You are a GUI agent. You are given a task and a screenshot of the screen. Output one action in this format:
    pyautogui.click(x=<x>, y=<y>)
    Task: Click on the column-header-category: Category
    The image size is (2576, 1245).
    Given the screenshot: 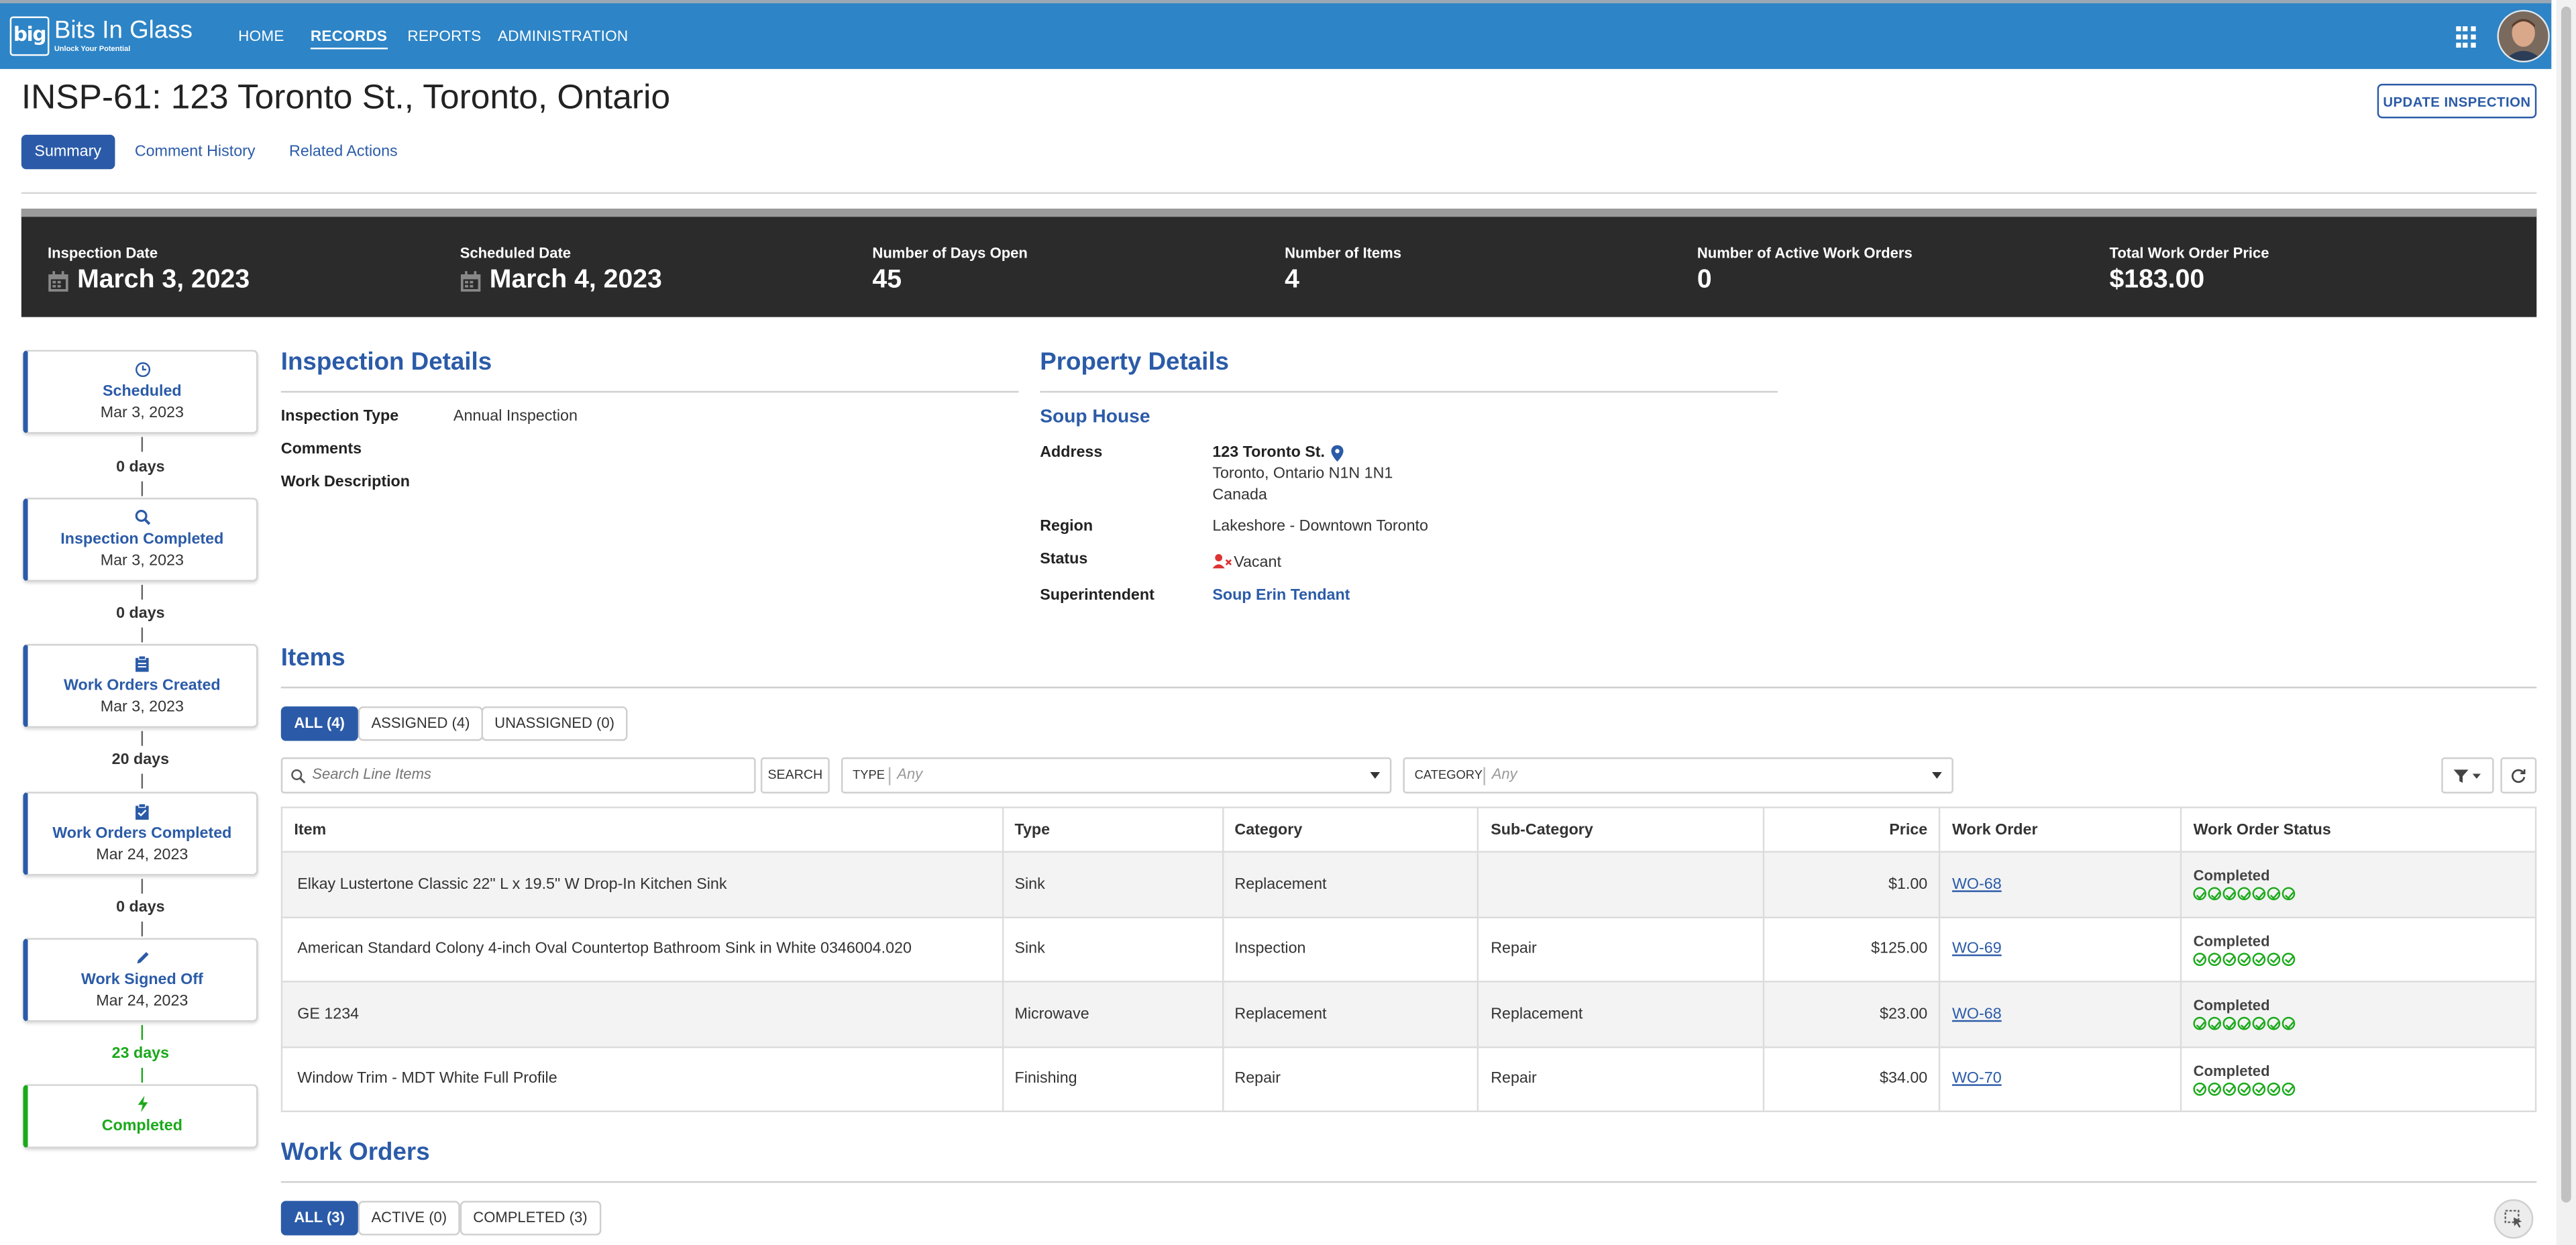 What is the action you would take?
    pyautogui.click(x=1350, y=829)
    